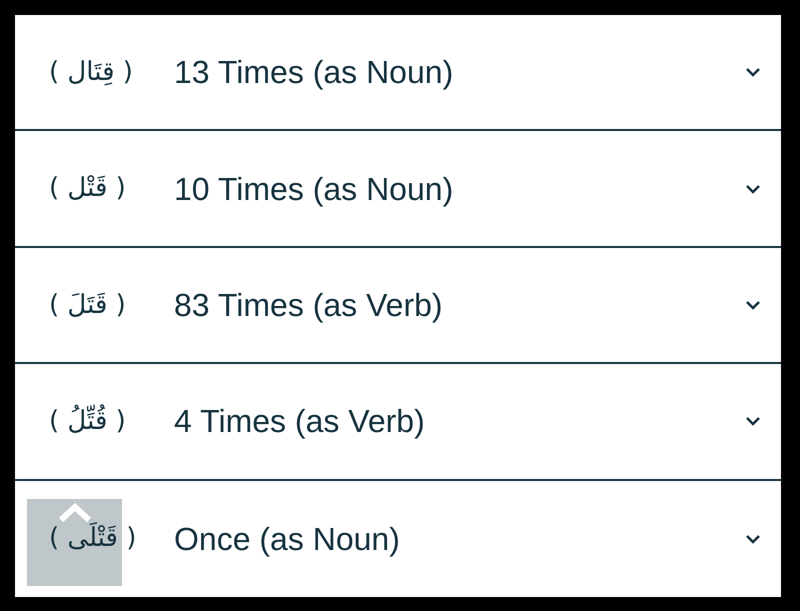  Describe the element at coordinates (88, 420) in the screenshot. I see `arabic-word: ( قُتِّلُ )` at that location.